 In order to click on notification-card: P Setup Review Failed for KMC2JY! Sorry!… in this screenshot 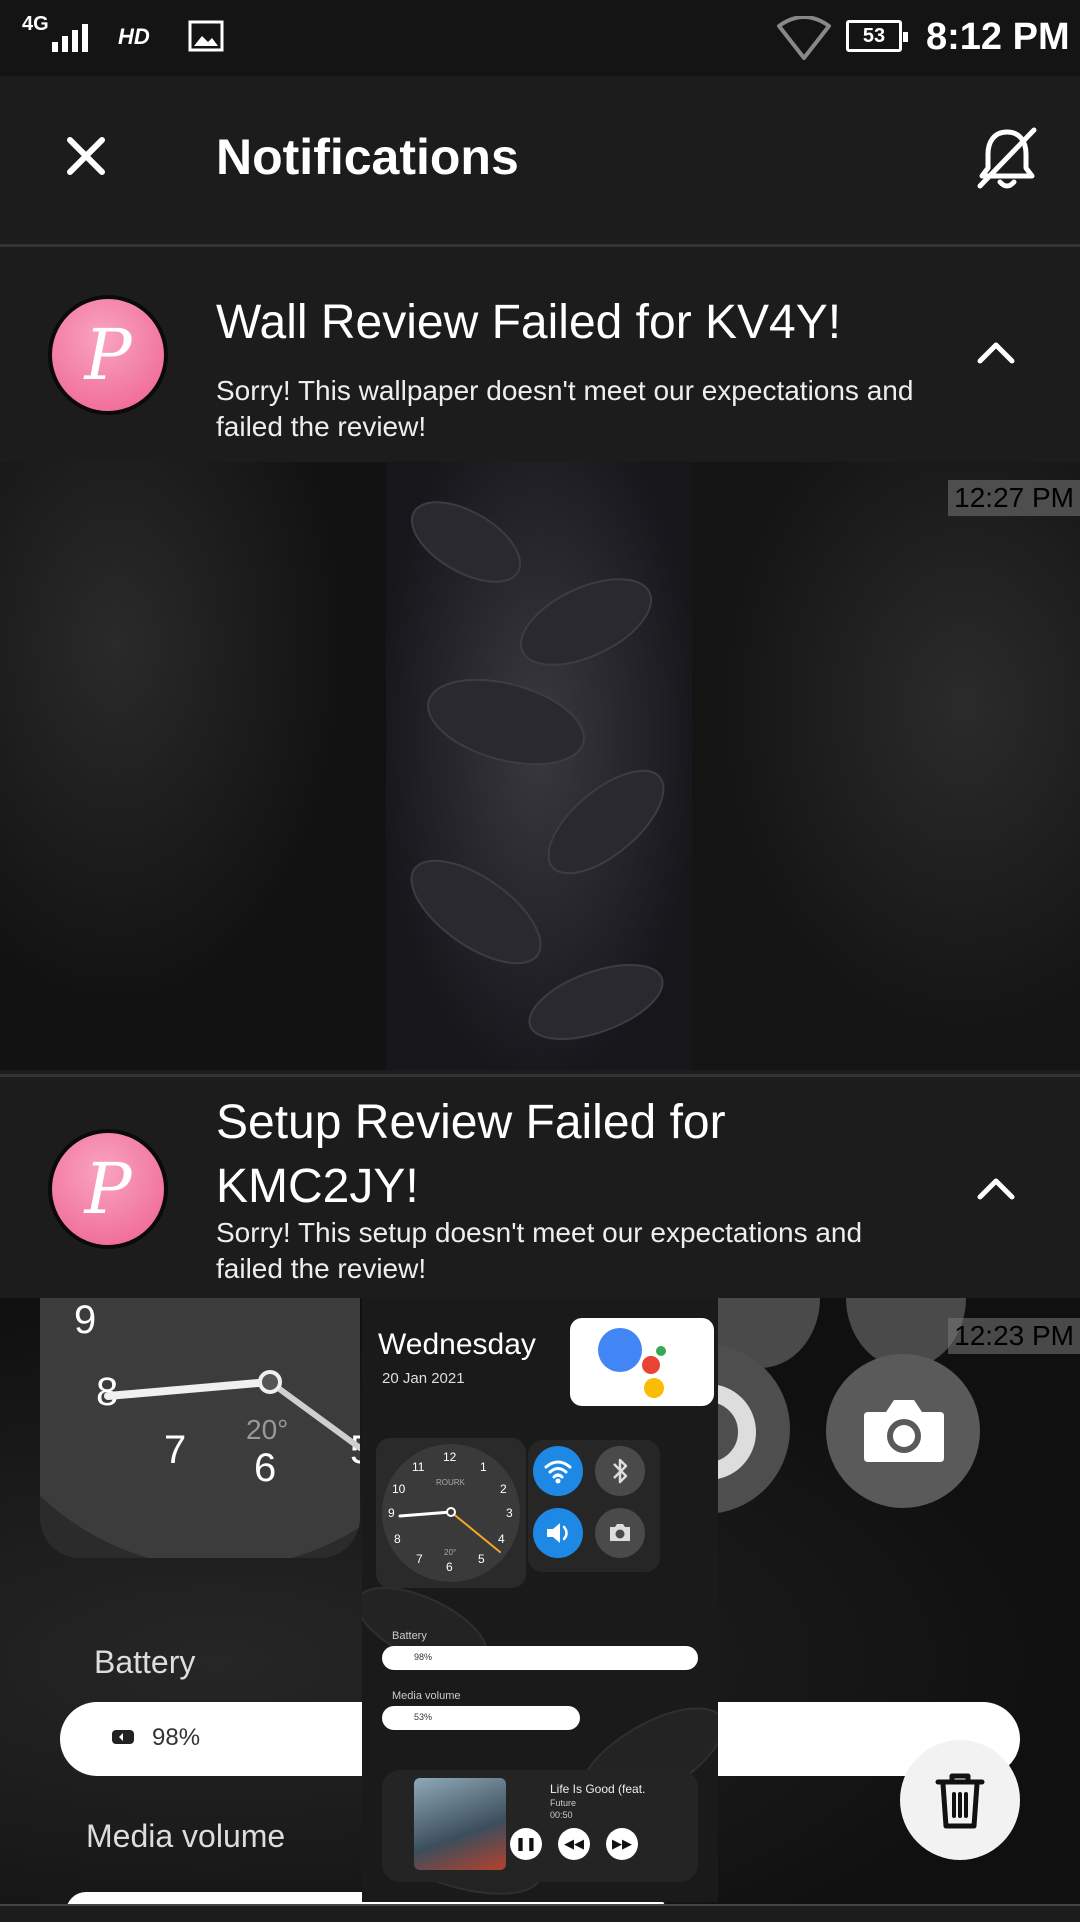, I will do `click(540, 1187)`.